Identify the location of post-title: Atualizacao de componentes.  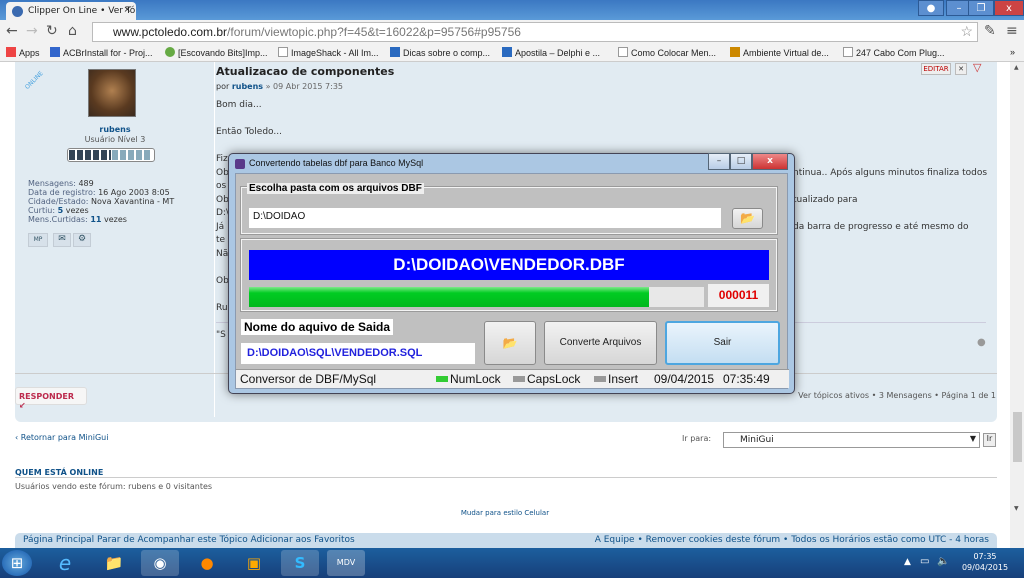
(305, 71).